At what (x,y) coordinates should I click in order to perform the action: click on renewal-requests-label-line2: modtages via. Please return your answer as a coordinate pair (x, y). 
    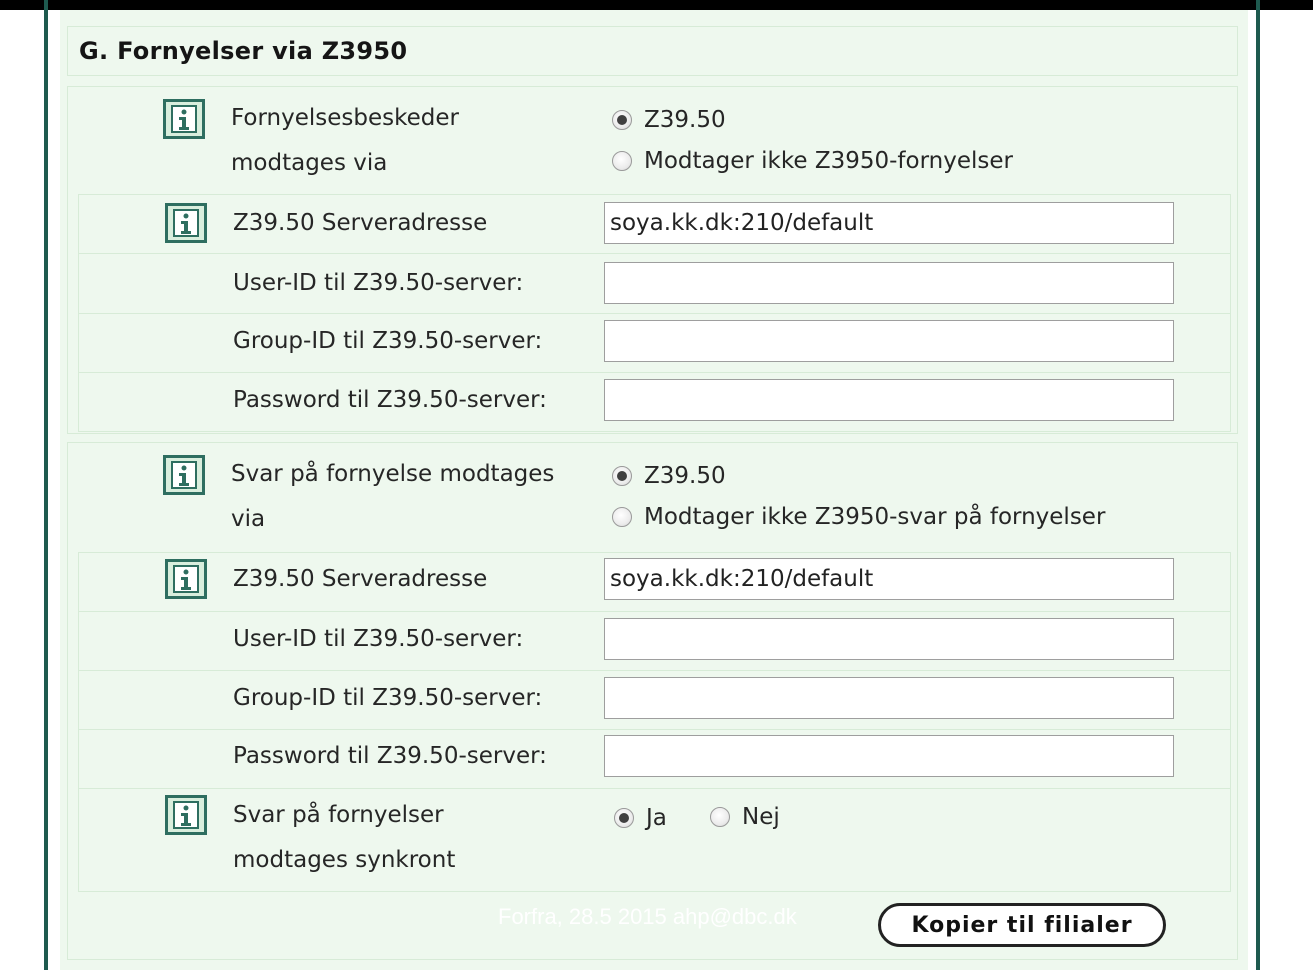
    Looking at the image, I should click on (309, 163).